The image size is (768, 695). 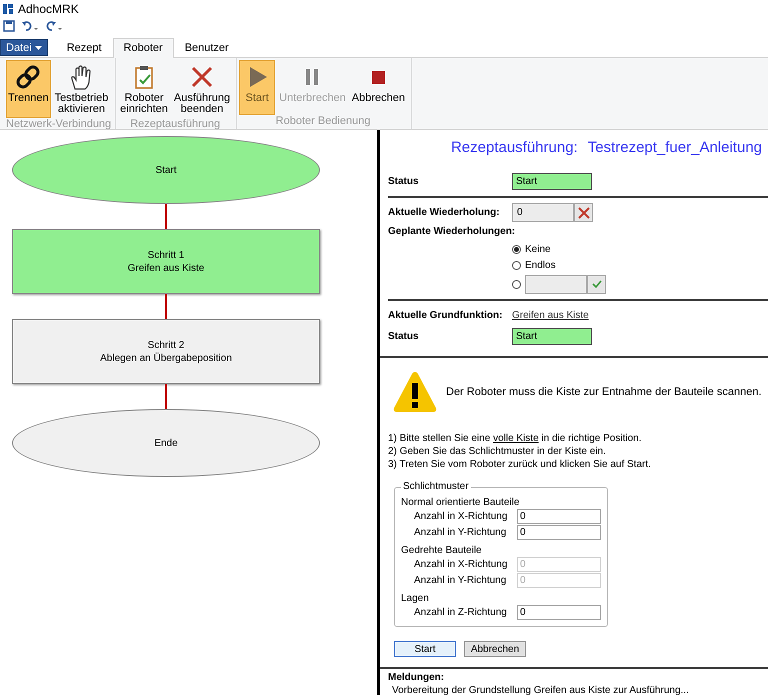 I want to click on group-label: Roboter Bedienung, so click(x=323, y=122).